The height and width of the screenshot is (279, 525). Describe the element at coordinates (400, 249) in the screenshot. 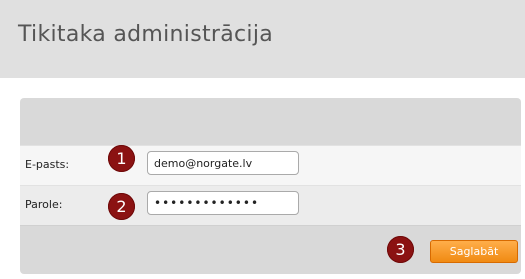

I see `step-badge-3: 3` at that location.